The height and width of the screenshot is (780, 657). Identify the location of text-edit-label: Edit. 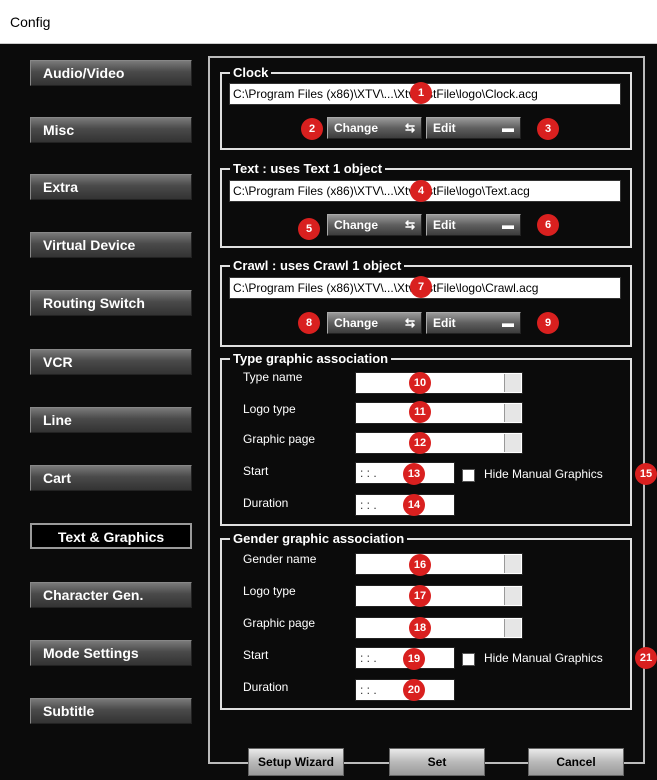
(444, 225).